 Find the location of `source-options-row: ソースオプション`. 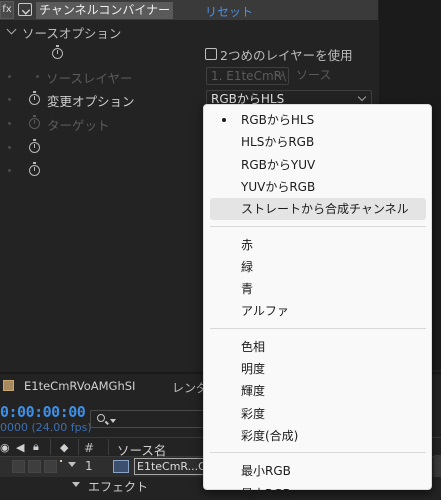

source-options-row: ソースオプション is located at coordinates (189, 31).